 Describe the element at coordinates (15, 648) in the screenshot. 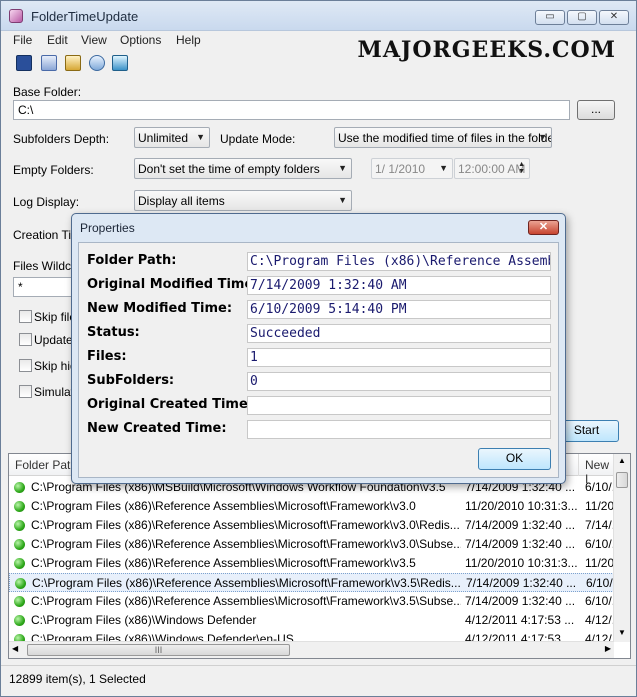

I see `scroll-left-icon: ◀` at that location.